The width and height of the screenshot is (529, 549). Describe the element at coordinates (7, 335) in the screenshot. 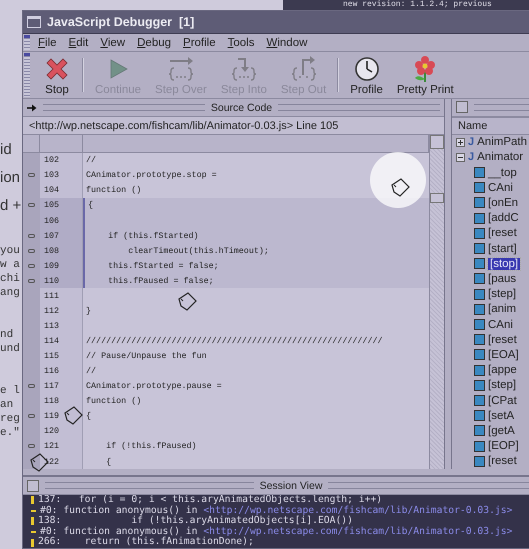

I see `background-text: nd` at that location.